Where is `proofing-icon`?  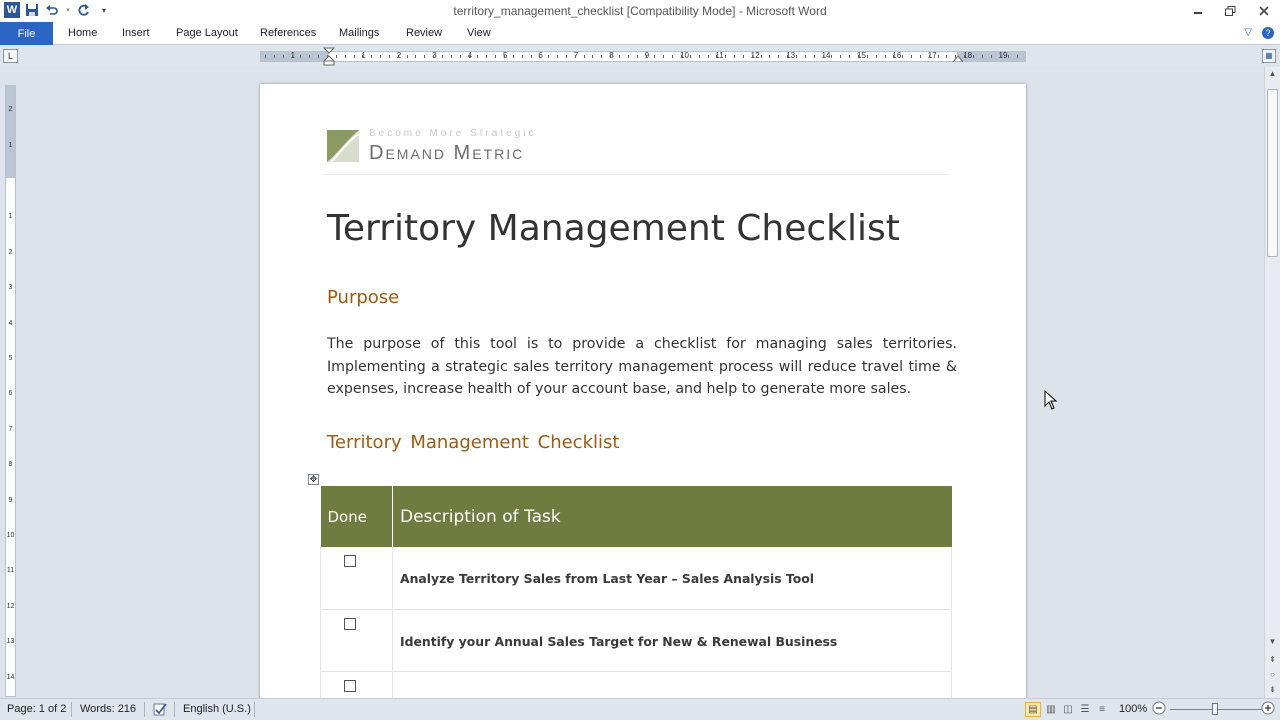 proofing-icon is located at coordinates (160, 710).